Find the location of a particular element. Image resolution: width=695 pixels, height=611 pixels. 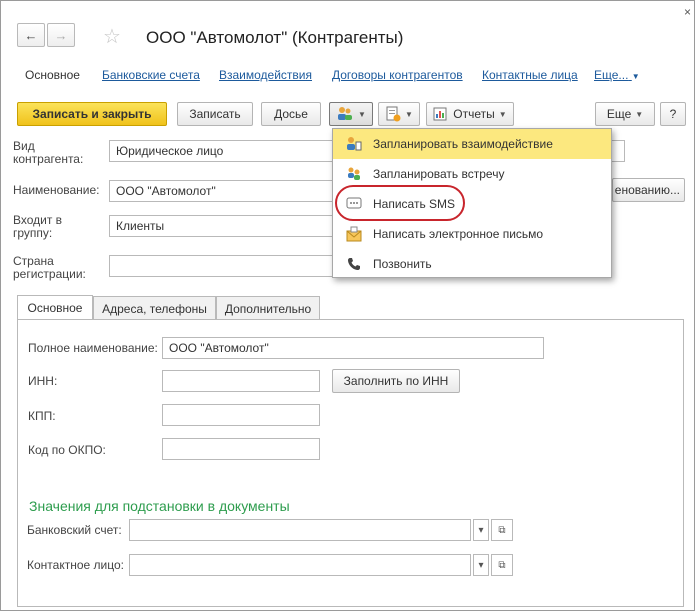

menu-item-plan-interaction: Запланировать взаимодействие is located at coordinates (472, 144).